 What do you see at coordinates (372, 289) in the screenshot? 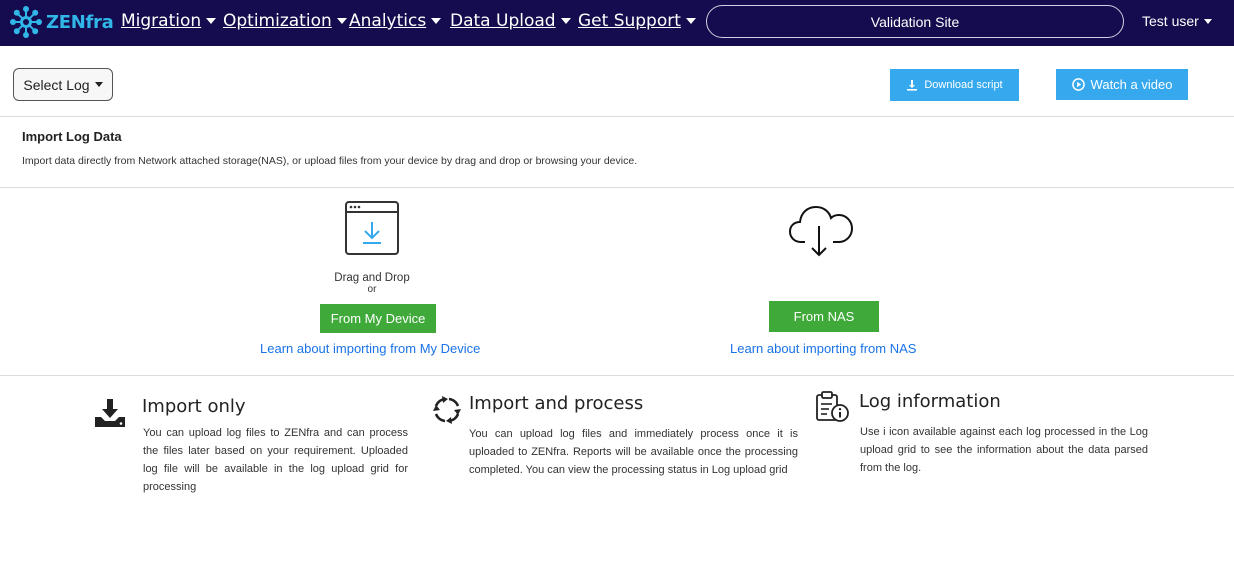
I see `or-label: or` at bounding box center [372, 289].